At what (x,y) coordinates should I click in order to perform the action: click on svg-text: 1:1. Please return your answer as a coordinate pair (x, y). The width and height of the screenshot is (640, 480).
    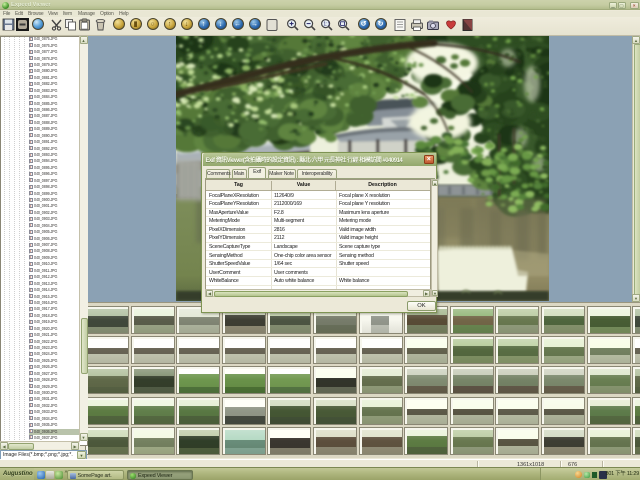
    Looking at the image, I should click on (326, 24).